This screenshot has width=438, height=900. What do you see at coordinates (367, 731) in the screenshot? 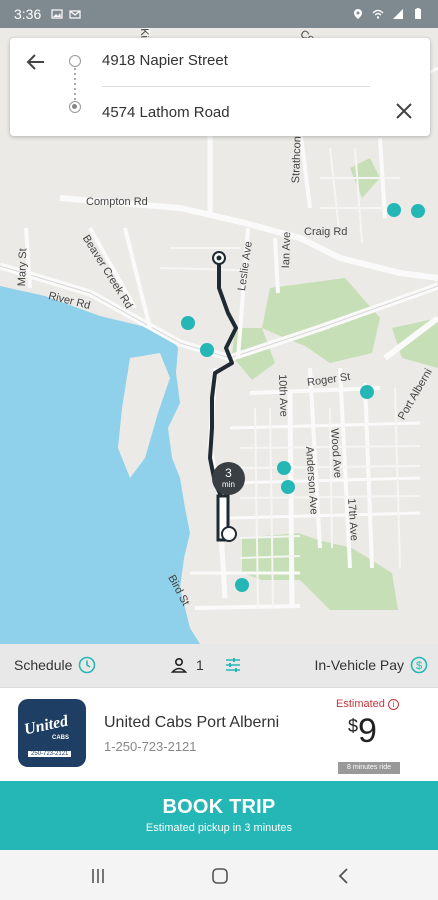
I see `price-amount: 9` at bounding box center [367, 731].